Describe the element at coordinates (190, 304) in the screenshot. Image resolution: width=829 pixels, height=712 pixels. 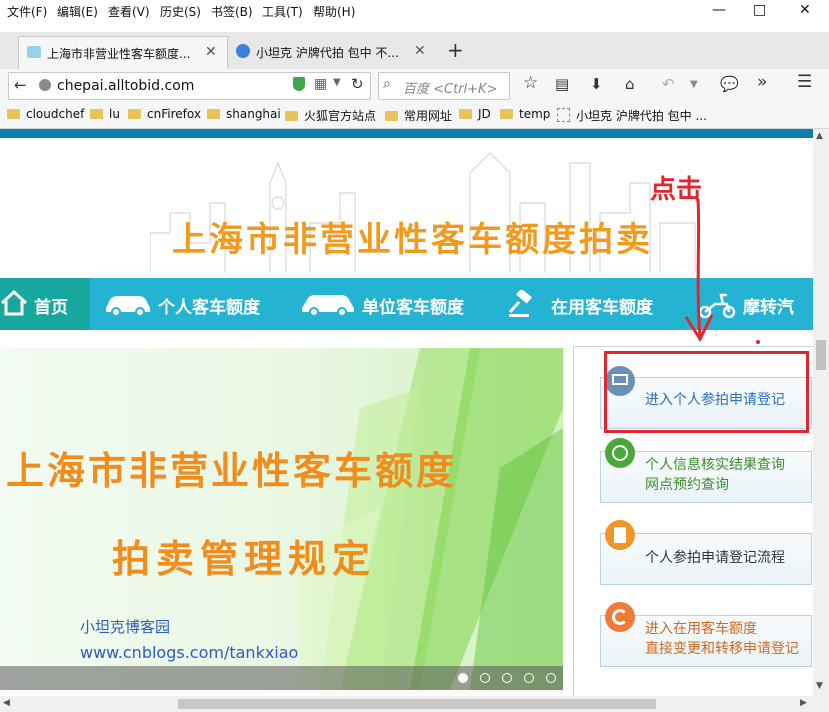
I see `nav-personal-quota: 个人客车额度` at that location.